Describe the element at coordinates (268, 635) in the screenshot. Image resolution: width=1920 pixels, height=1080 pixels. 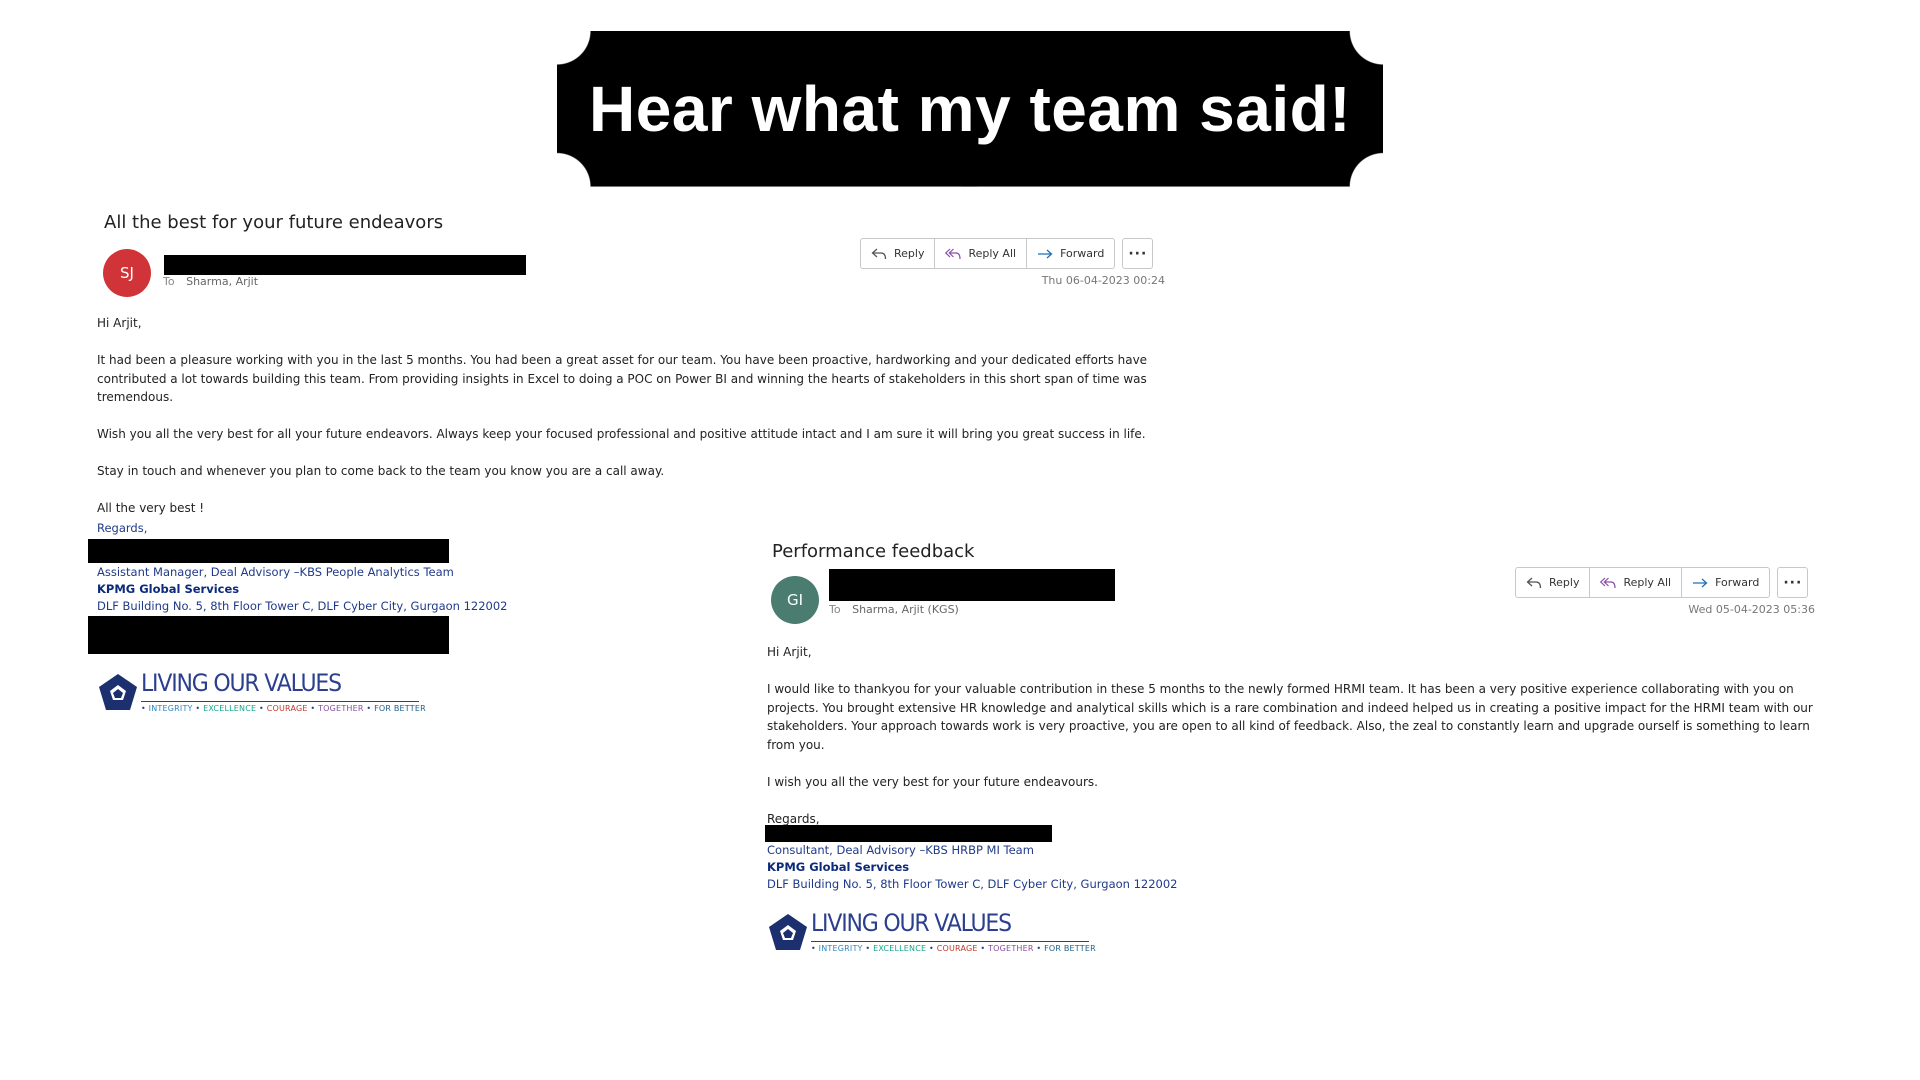
I see `redacted-contact-info` at that location.